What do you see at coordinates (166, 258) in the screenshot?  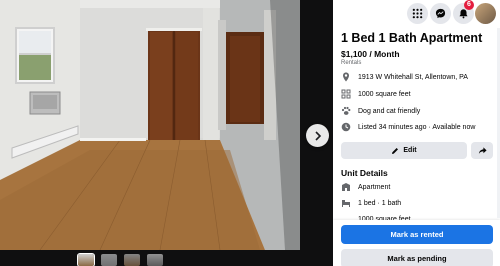 I see `thumbnail-strip` at bounding box center [166, 258].